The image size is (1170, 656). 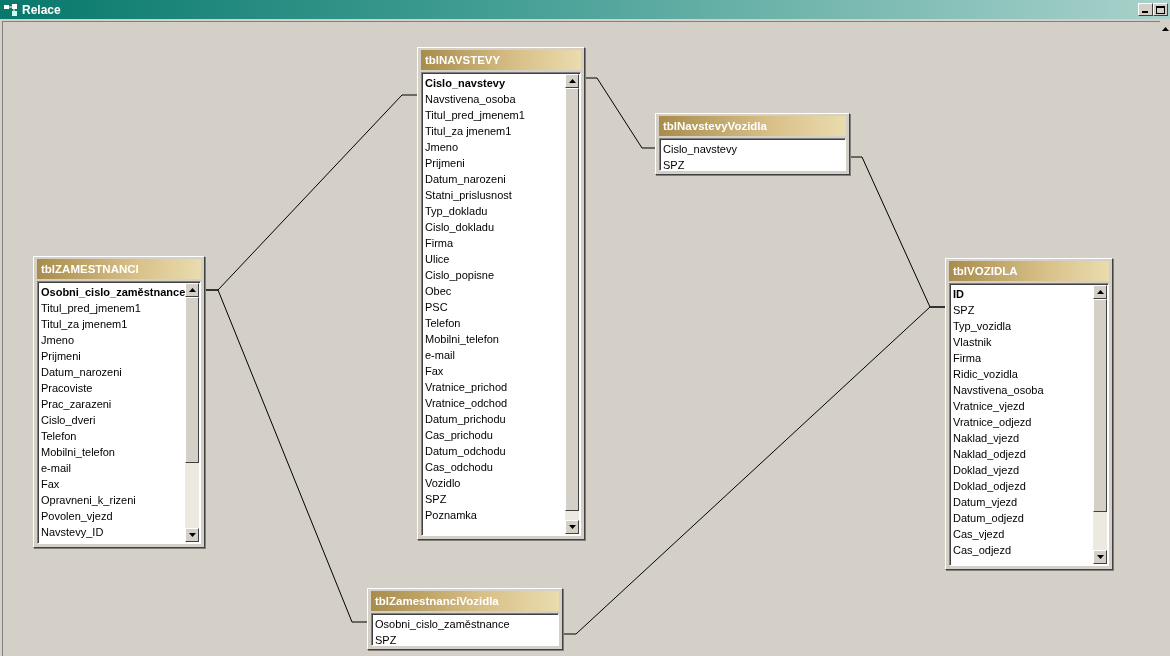 I want to click on field-name: Vratnice_odjezd, so click(x=1023, y=422).